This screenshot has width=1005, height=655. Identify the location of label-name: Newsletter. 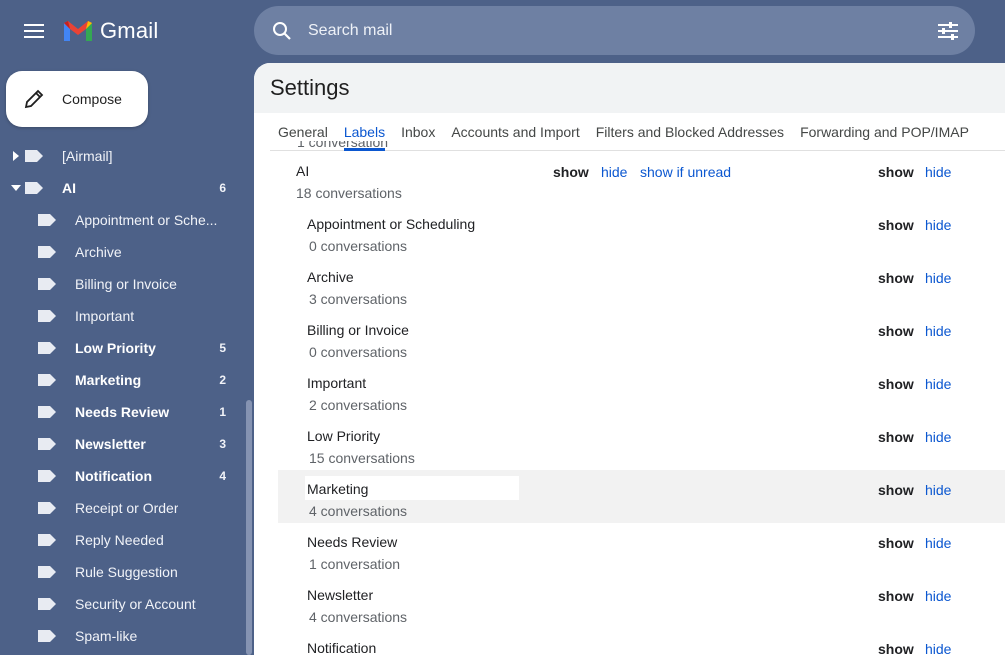
(340, 595).